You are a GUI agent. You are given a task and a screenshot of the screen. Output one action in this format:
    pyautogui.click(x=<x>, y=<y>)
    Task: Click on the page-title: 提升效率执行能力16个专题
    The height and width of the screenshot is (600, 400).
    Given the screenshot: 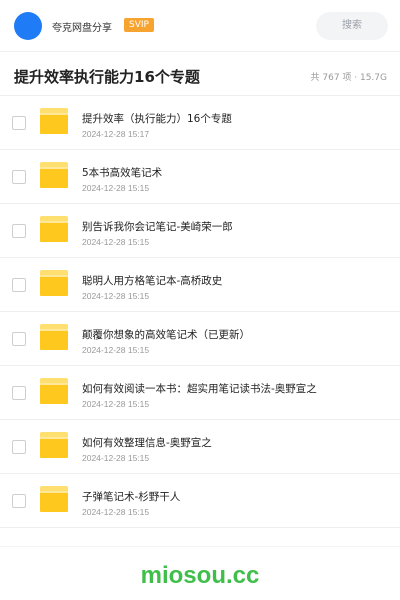 What is the action you would take?
    pyautogui.click(x=107, y=77)
    